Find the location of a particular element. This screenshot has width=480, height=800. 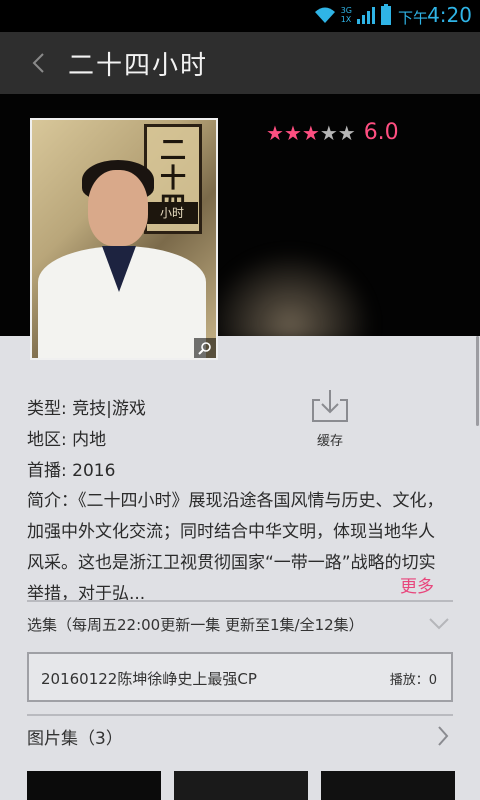

meta-type-value: 竞技|游戏 is located at coordinates (109, 409).